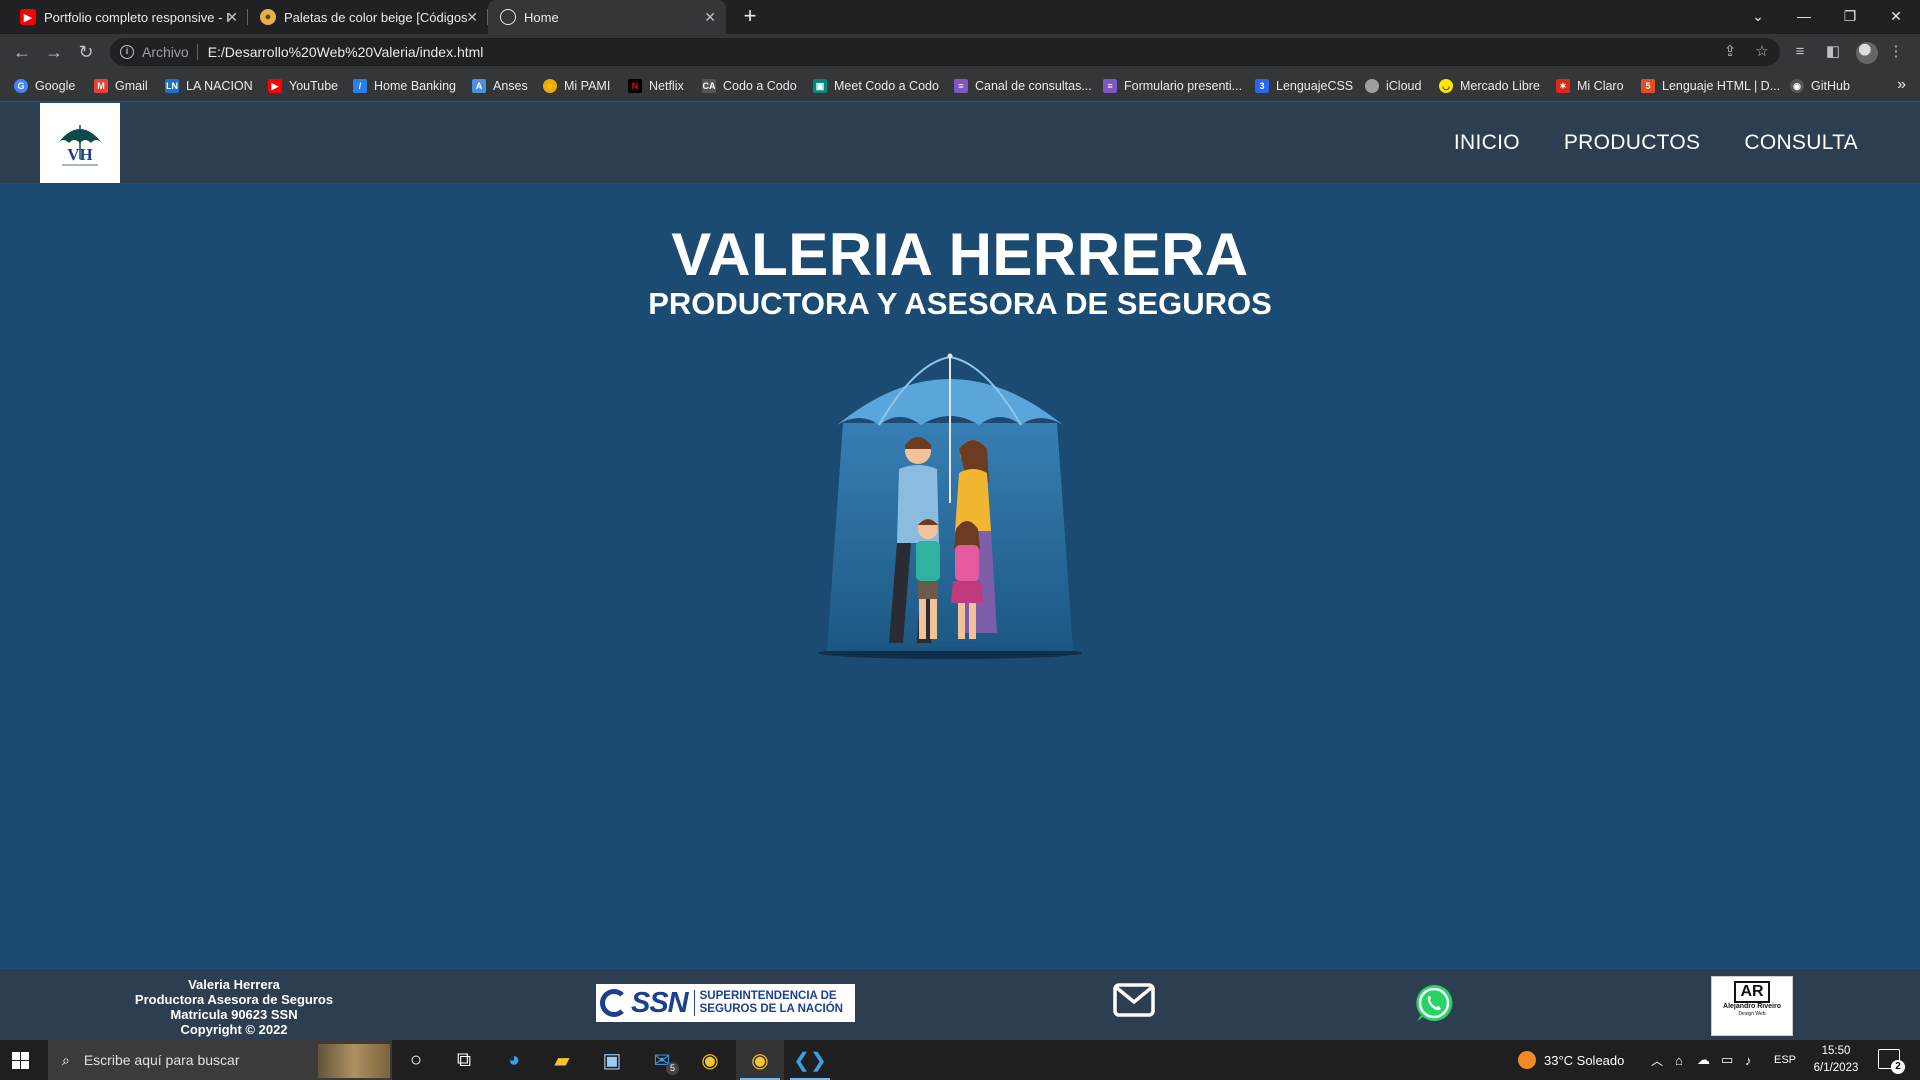 This screenshot has width=1920, height=1080. Describe the element at coordinates (20, 1060) in the screenshot. I see `windows-start-icon` at that location.